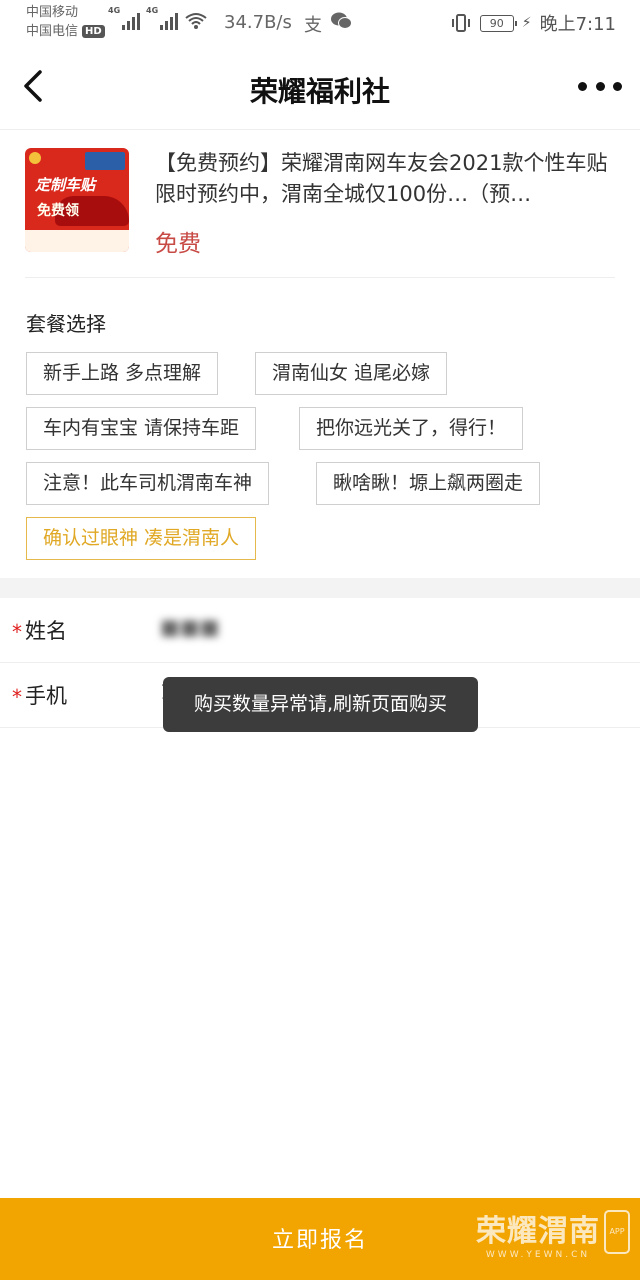  I want to click on package-option: 车内有宝宝 请保持车距, so click(141, 428).